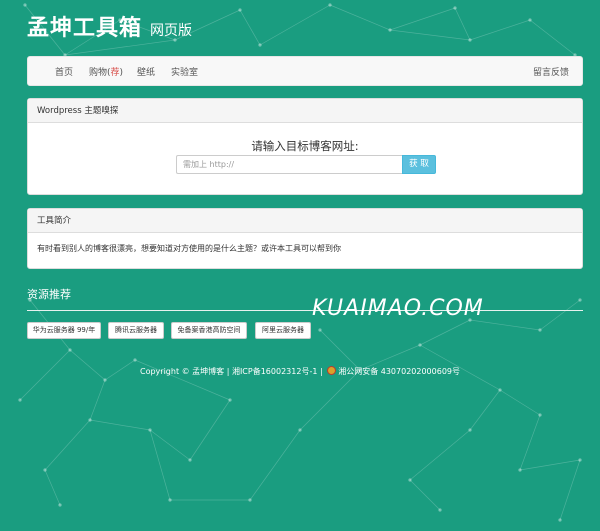 The image size is (600, 531). What do you see at coordinates (399, 371) in the screenshot?
I see `footer-police-link: 湘公网安备 43070202000609号` at bounding box center [399, 371].